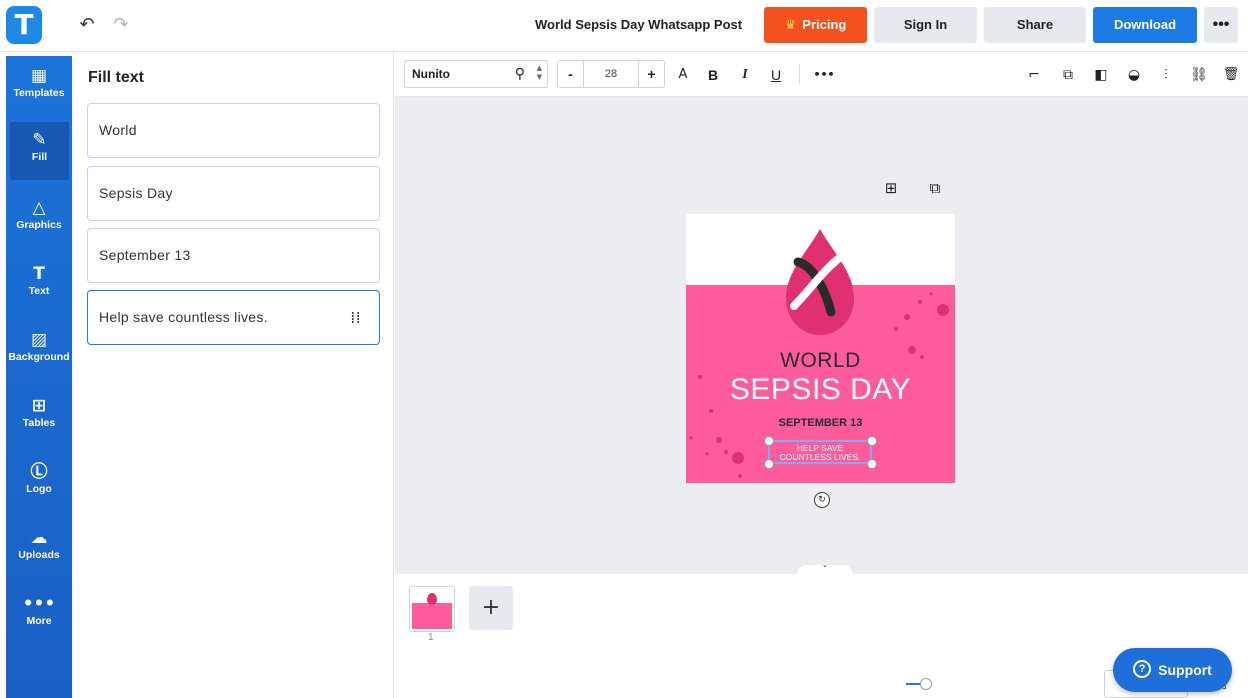  Describe the element at coordinates (769, 441) in the screenshot. I see `resize-handle-top-left` at that location.